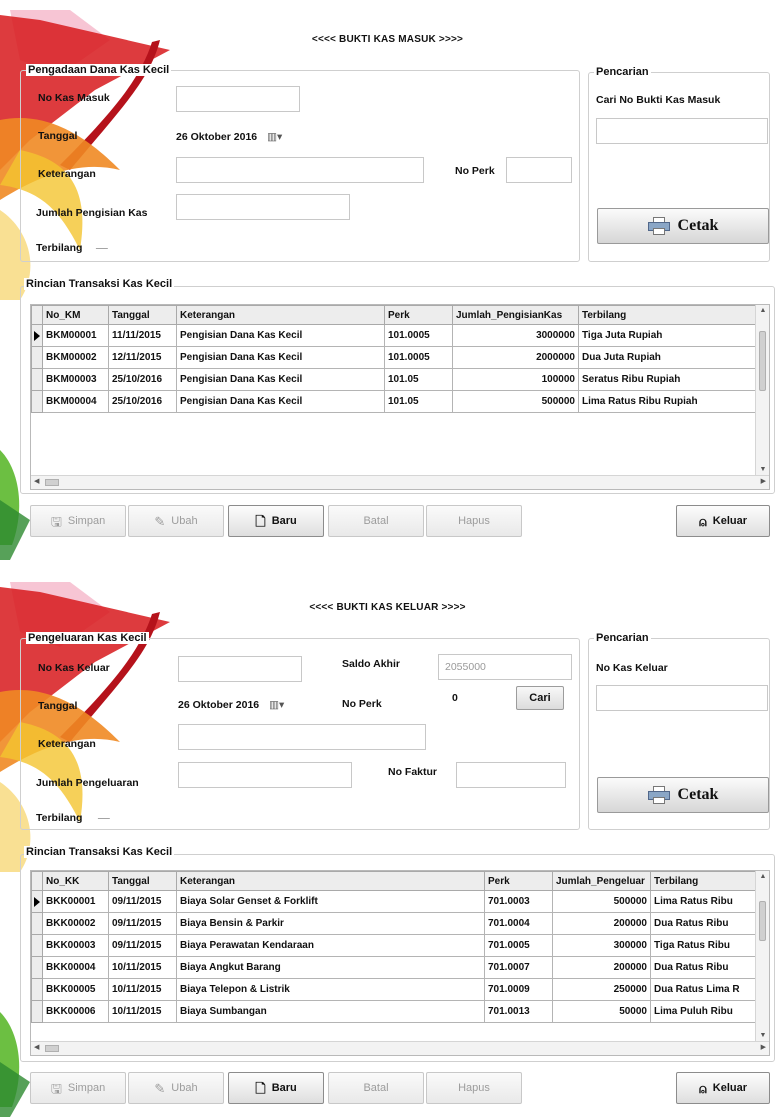 This screenshot has height=1117, width=775. I want to click on table-cell: BKK00005, so click(75, 989).